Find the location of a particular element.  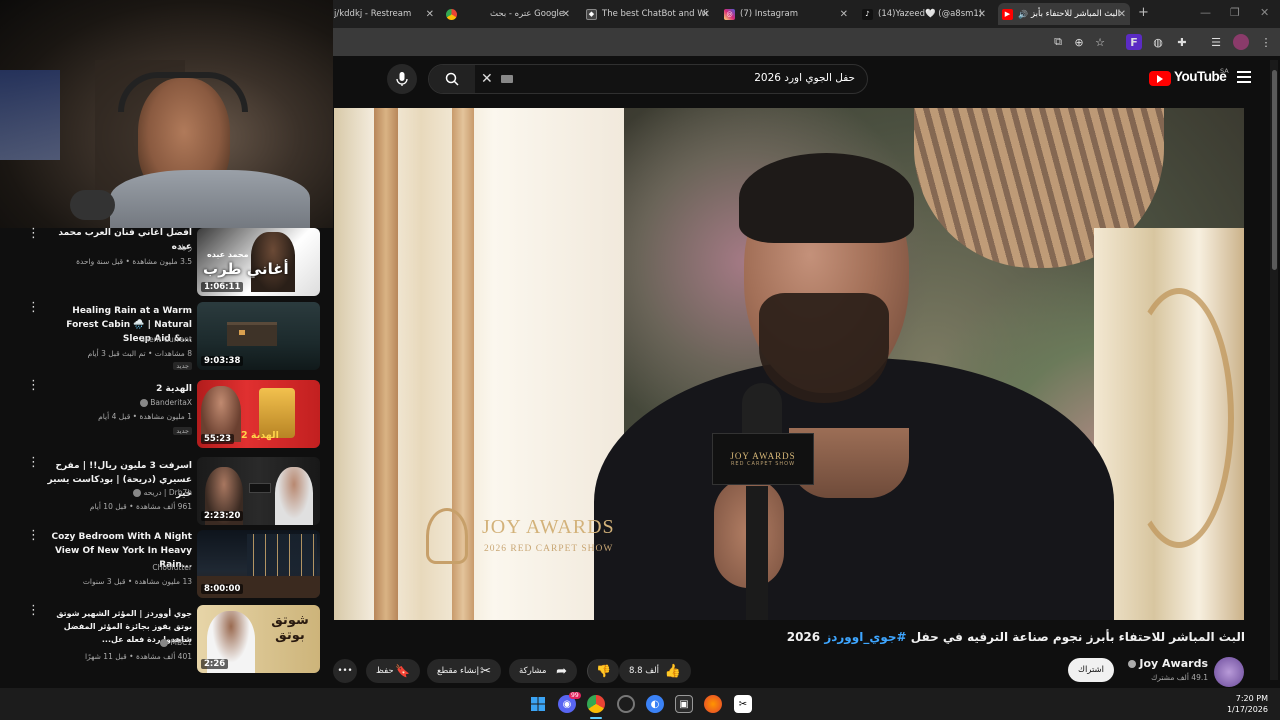

more-actions-button: ••• is located at coordinates (345, 671).